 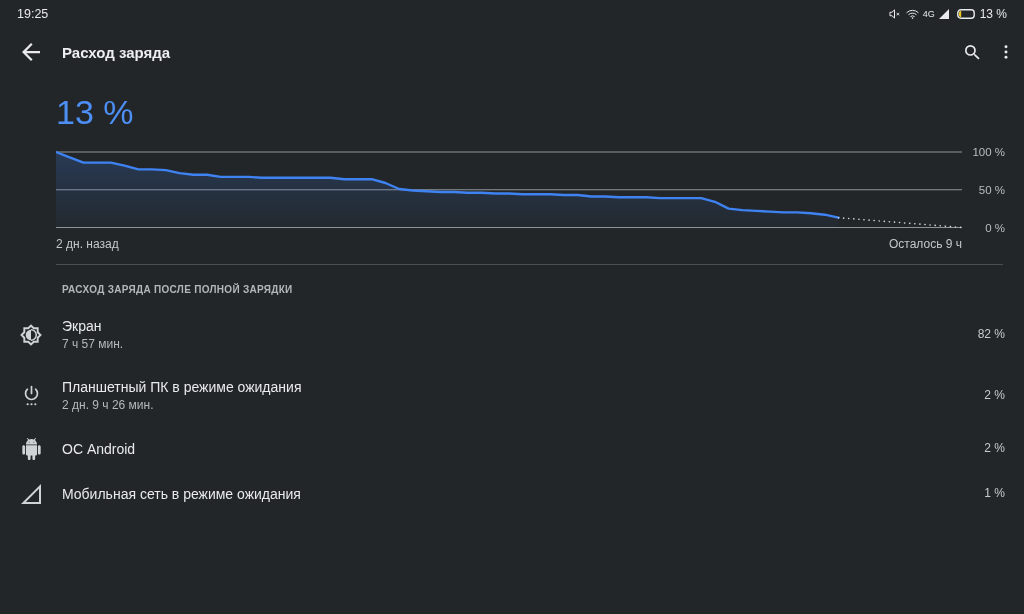 What do you see at coordinates (116, 52) in the screenshot?
I see `screen-title: Расход заряда` at bounding box center [116, 52].